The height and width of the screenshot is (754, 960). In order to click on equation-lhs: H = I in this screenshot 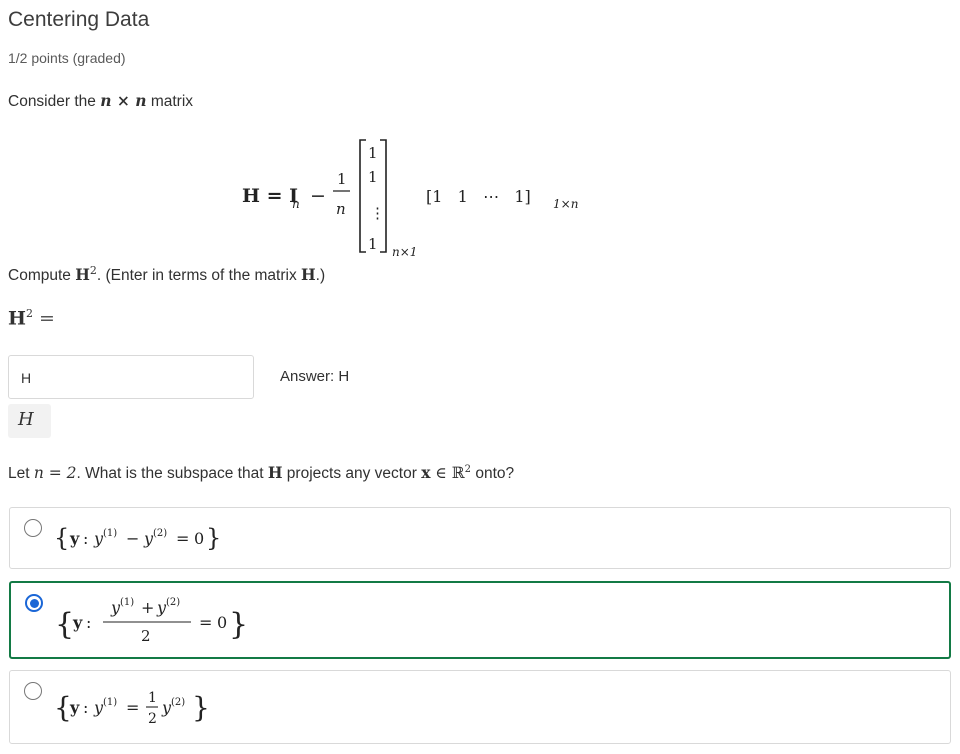, I will do `click(270, 196)`.